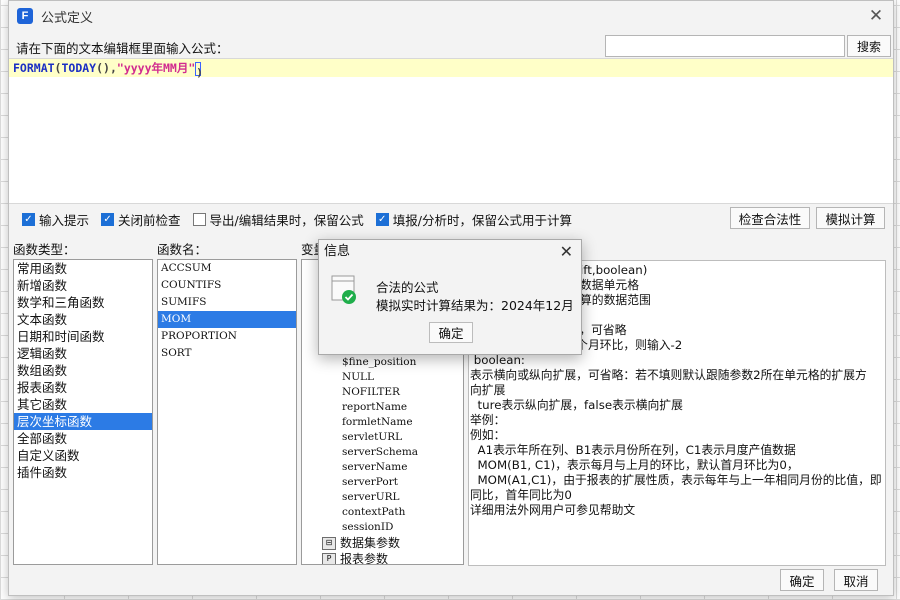  Describe the element at coordinates (482, 220) in the screenshot. I see `option-label: 填报/分析时，保留公式用于计算` at that location.